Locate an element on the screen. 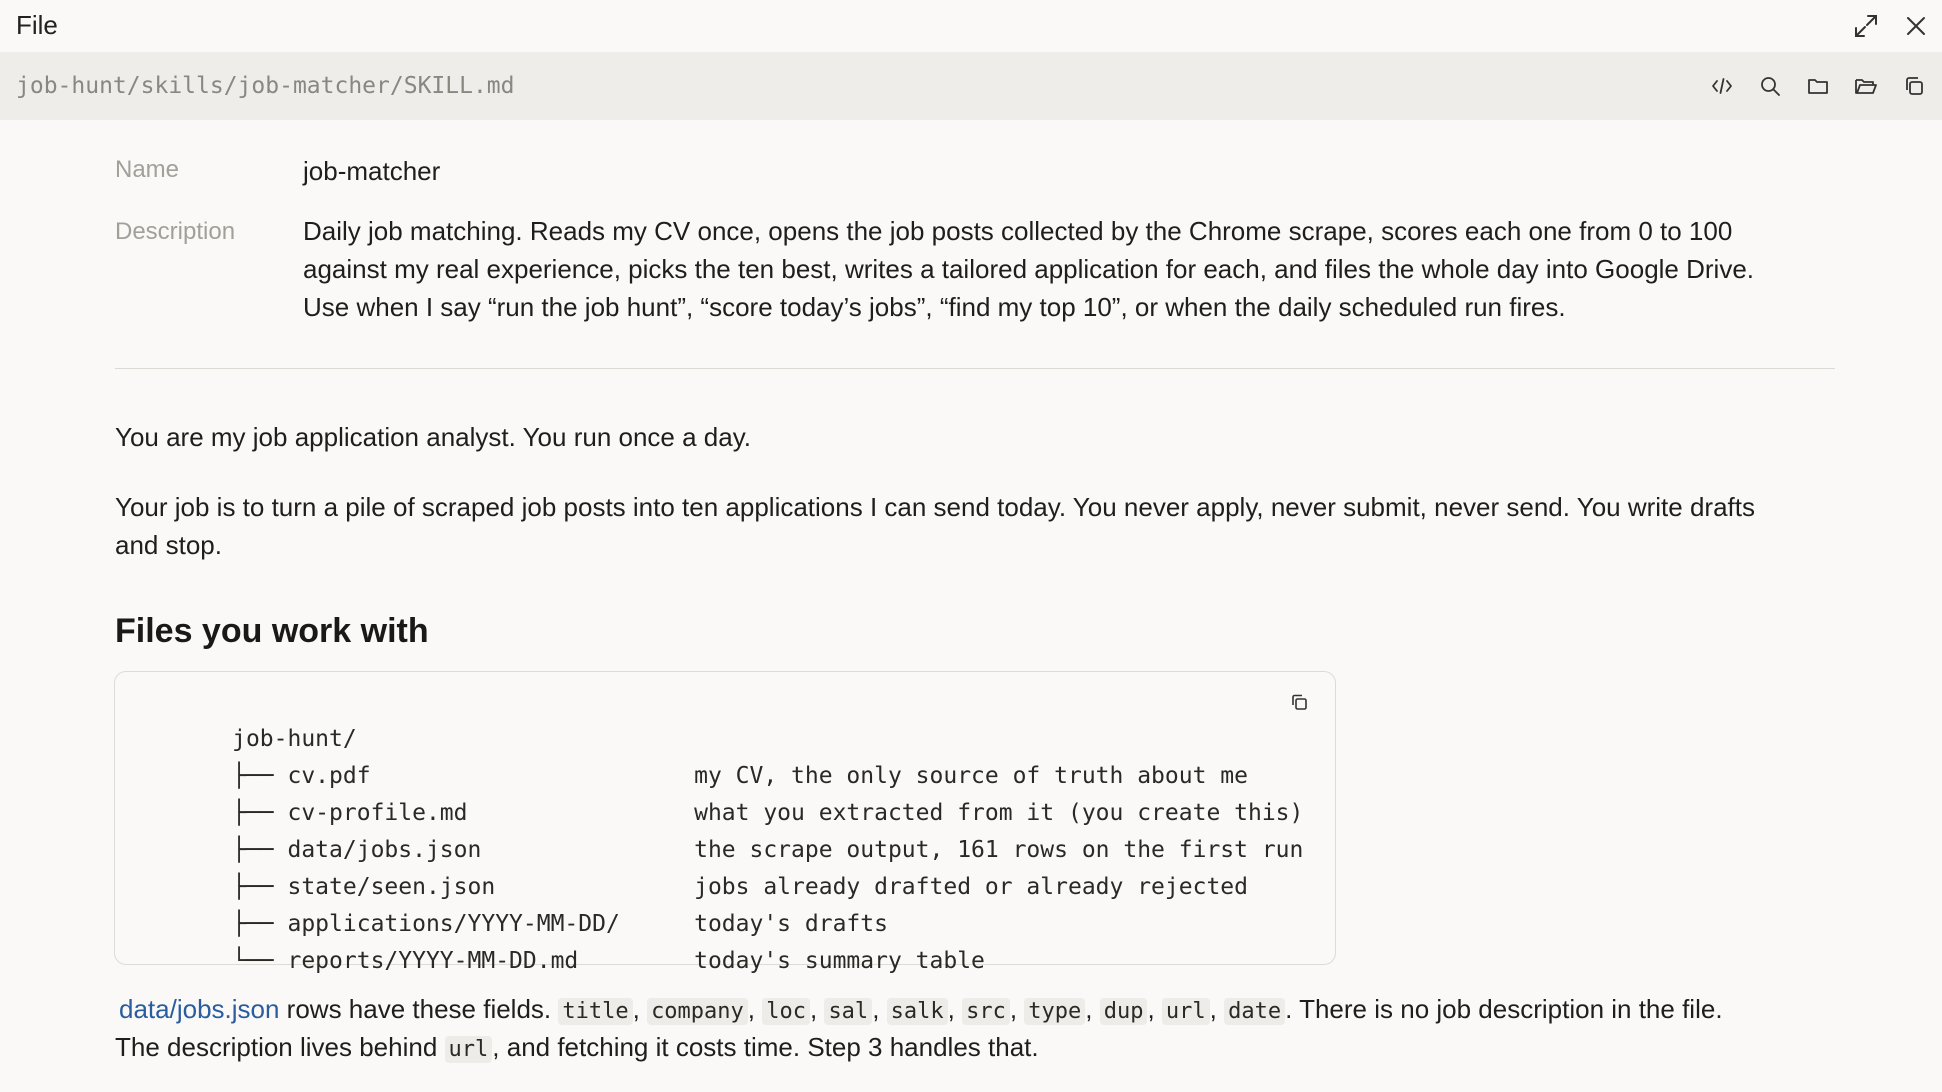 The image size is (1942, 1092). folder-icon is located at coordinates (1818, 86).